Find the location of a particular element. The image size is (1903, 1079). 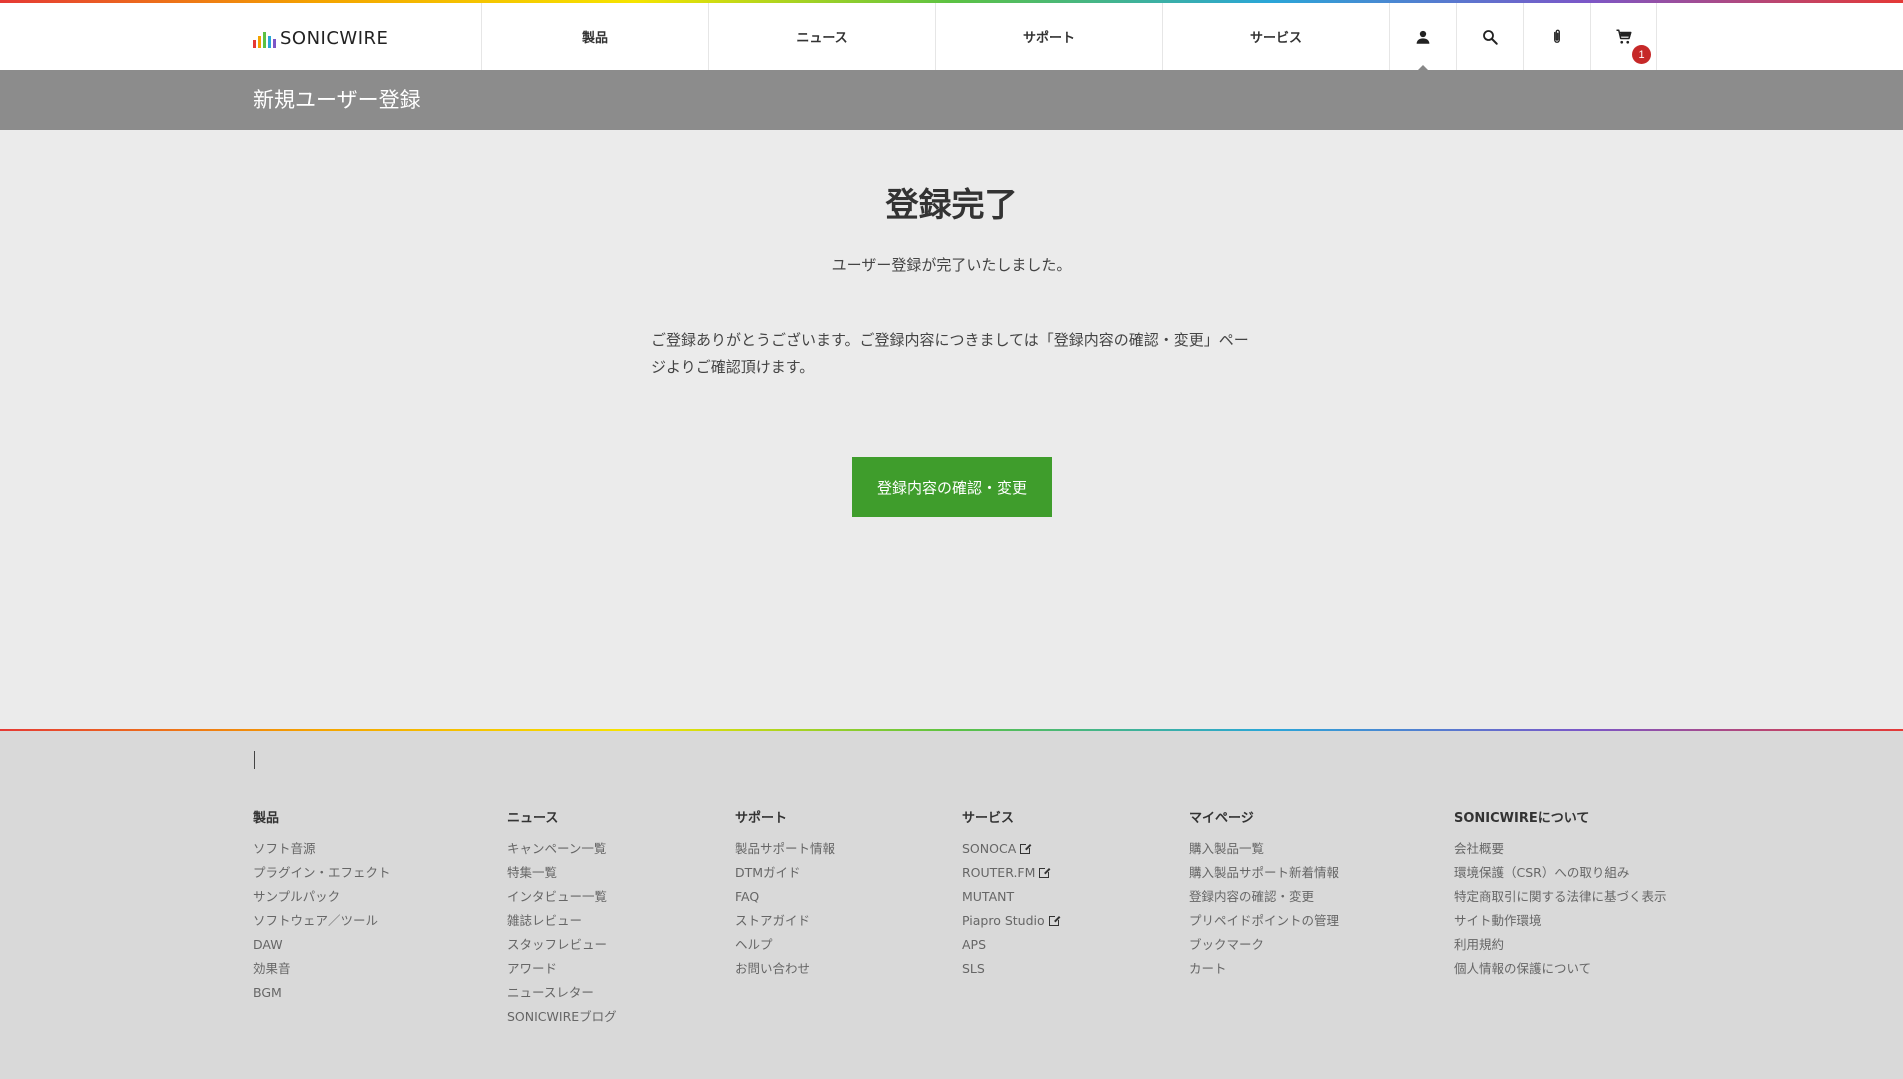

bookmark-clip-button is located at coordinates (1556, 36).